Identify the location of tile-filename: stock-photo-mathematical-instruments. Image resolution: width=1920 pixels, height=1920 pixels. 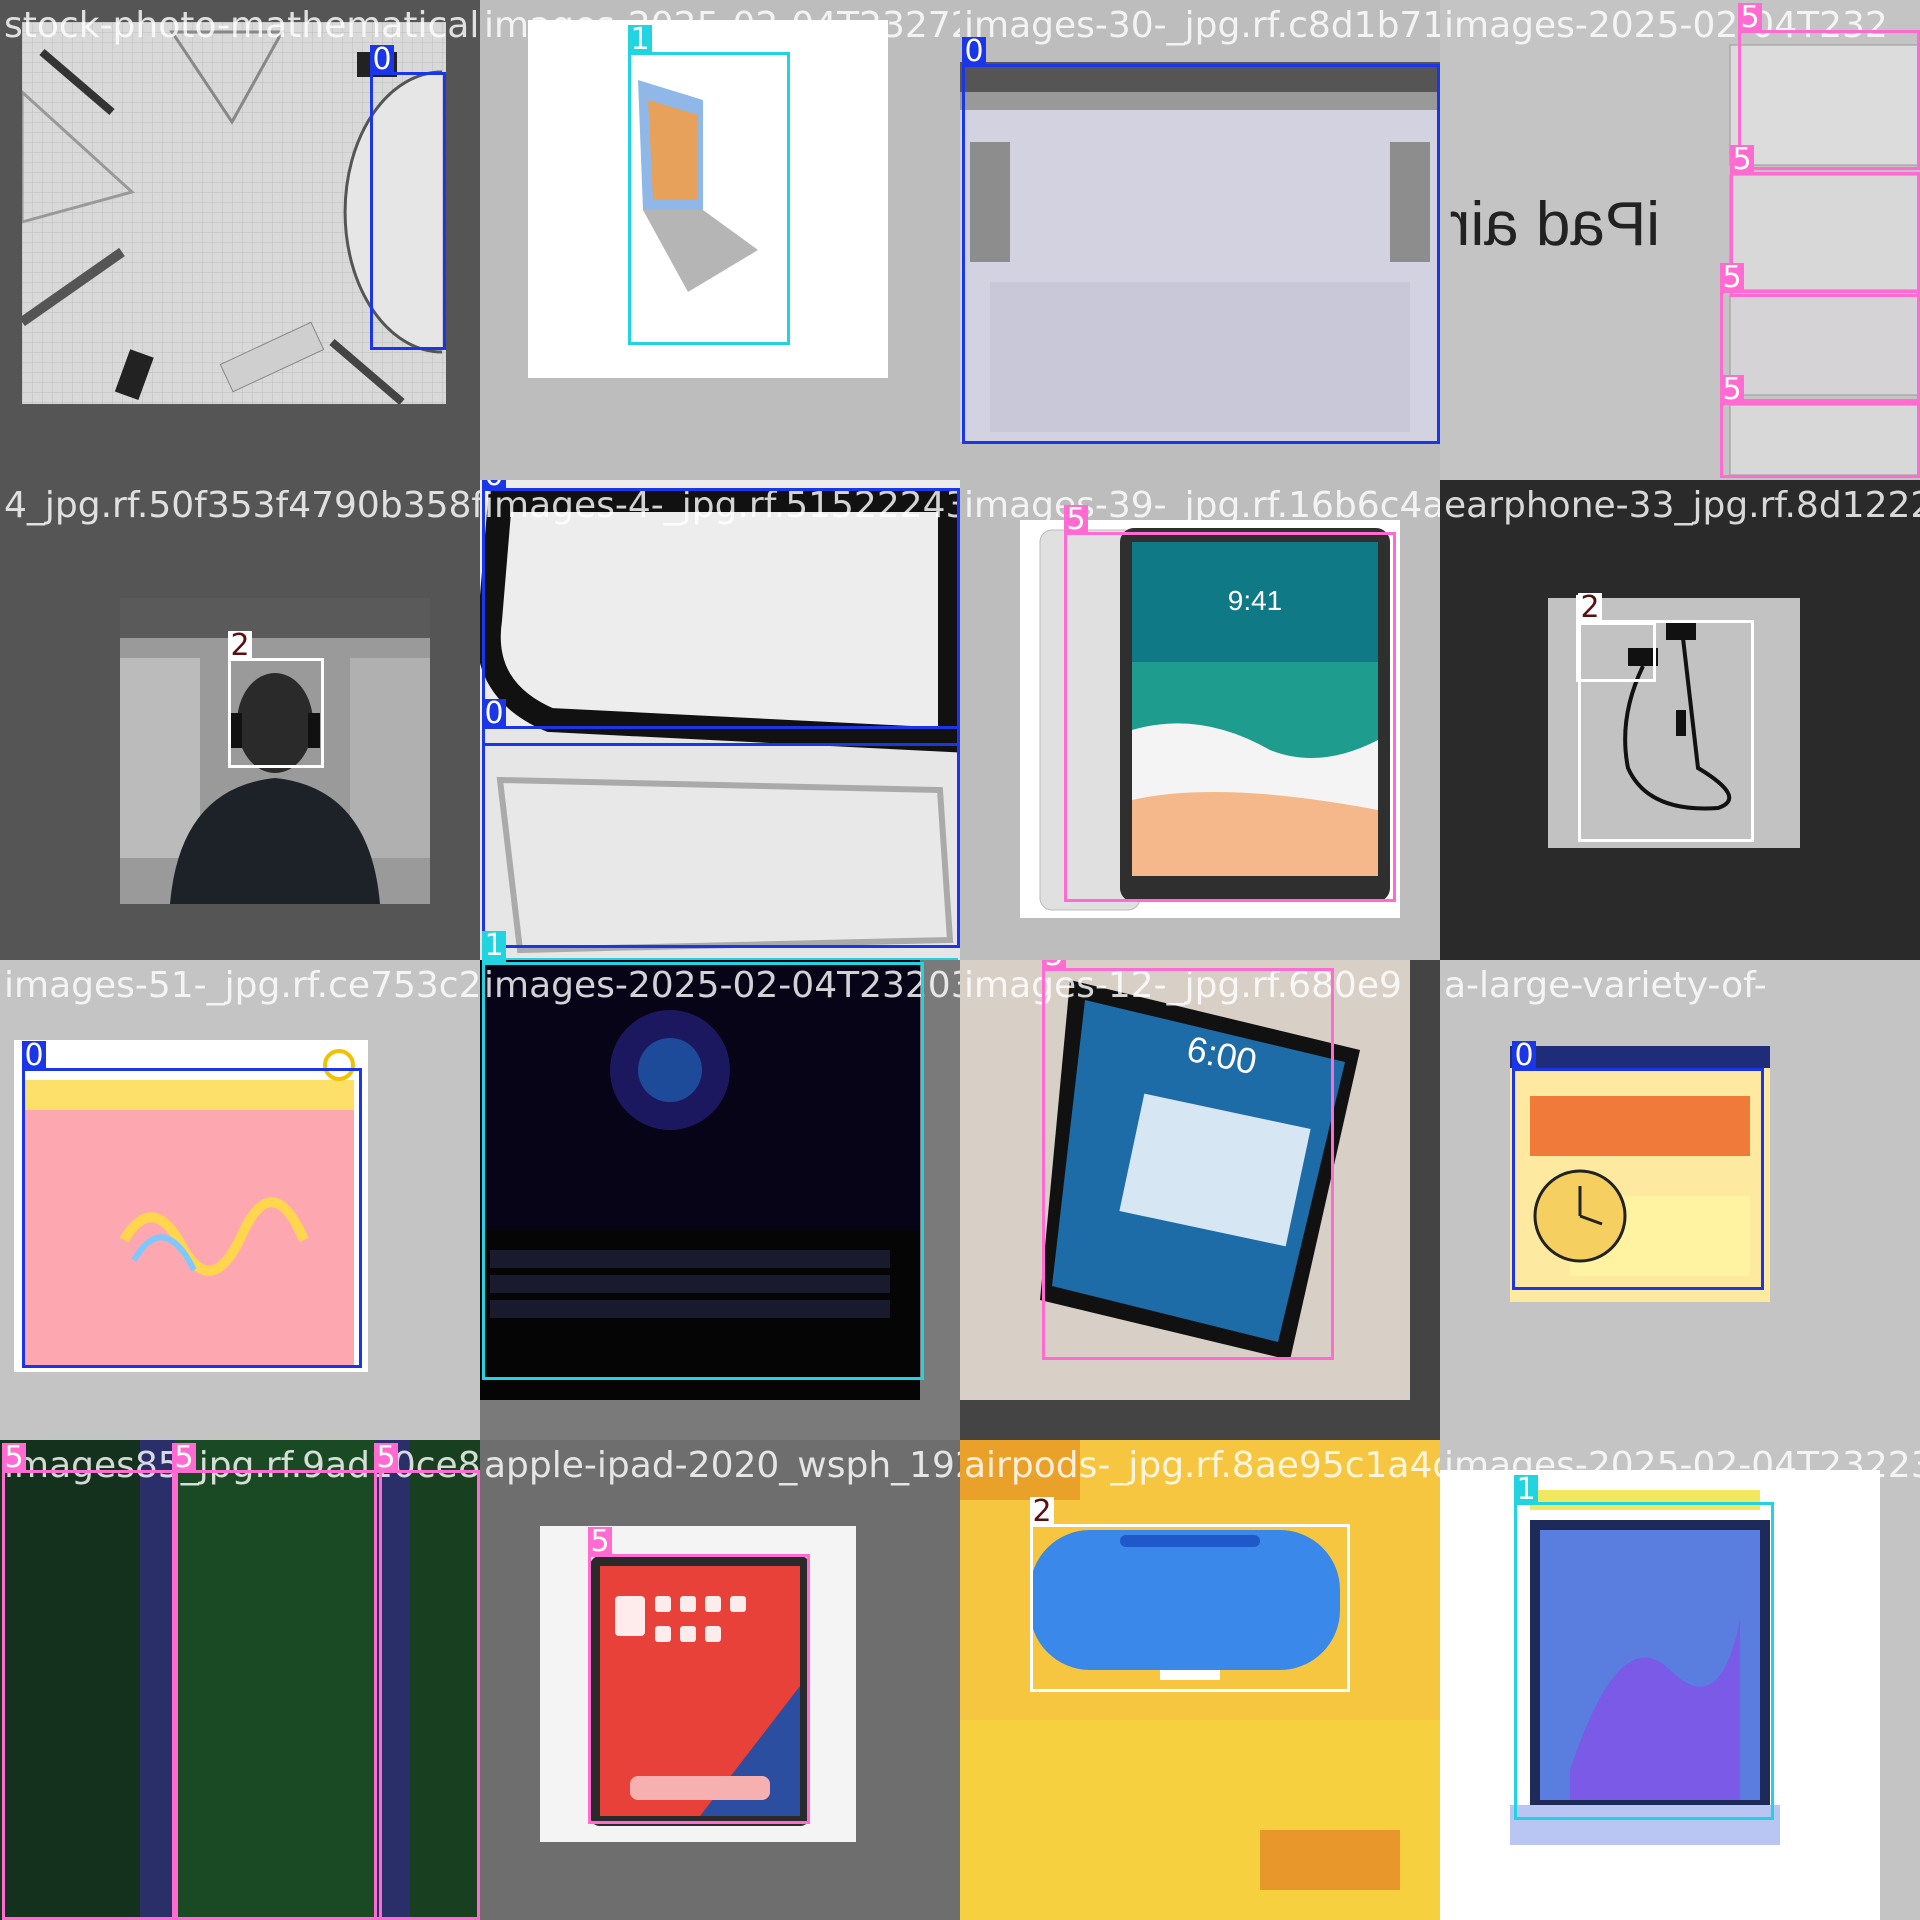
(242, 25).